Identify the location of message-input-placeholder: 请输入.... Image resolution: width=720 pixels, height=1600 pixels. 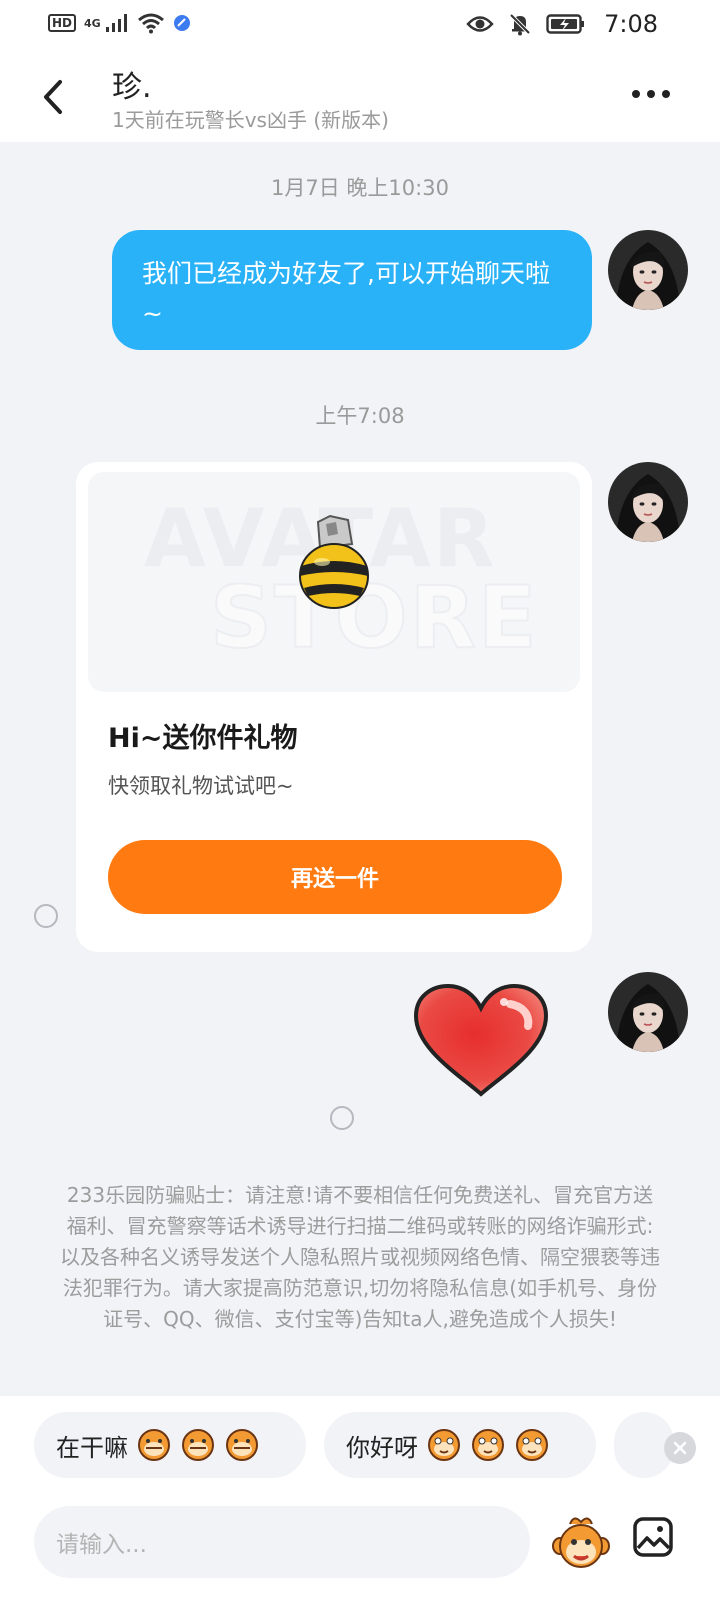
(101, 1545).